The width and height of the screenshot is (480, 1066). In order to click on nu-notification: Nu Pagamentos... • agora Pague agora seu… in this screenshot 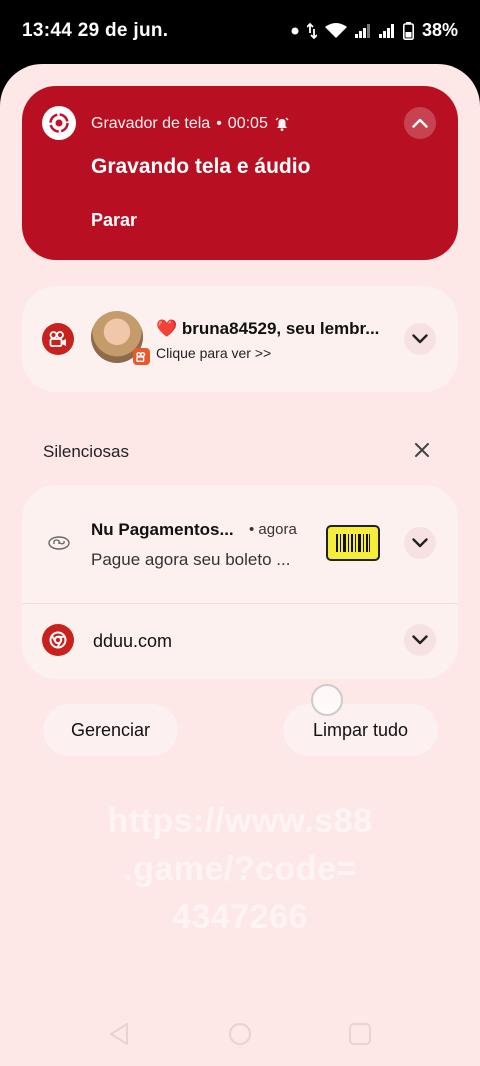, I will do `click(240, 544)`.